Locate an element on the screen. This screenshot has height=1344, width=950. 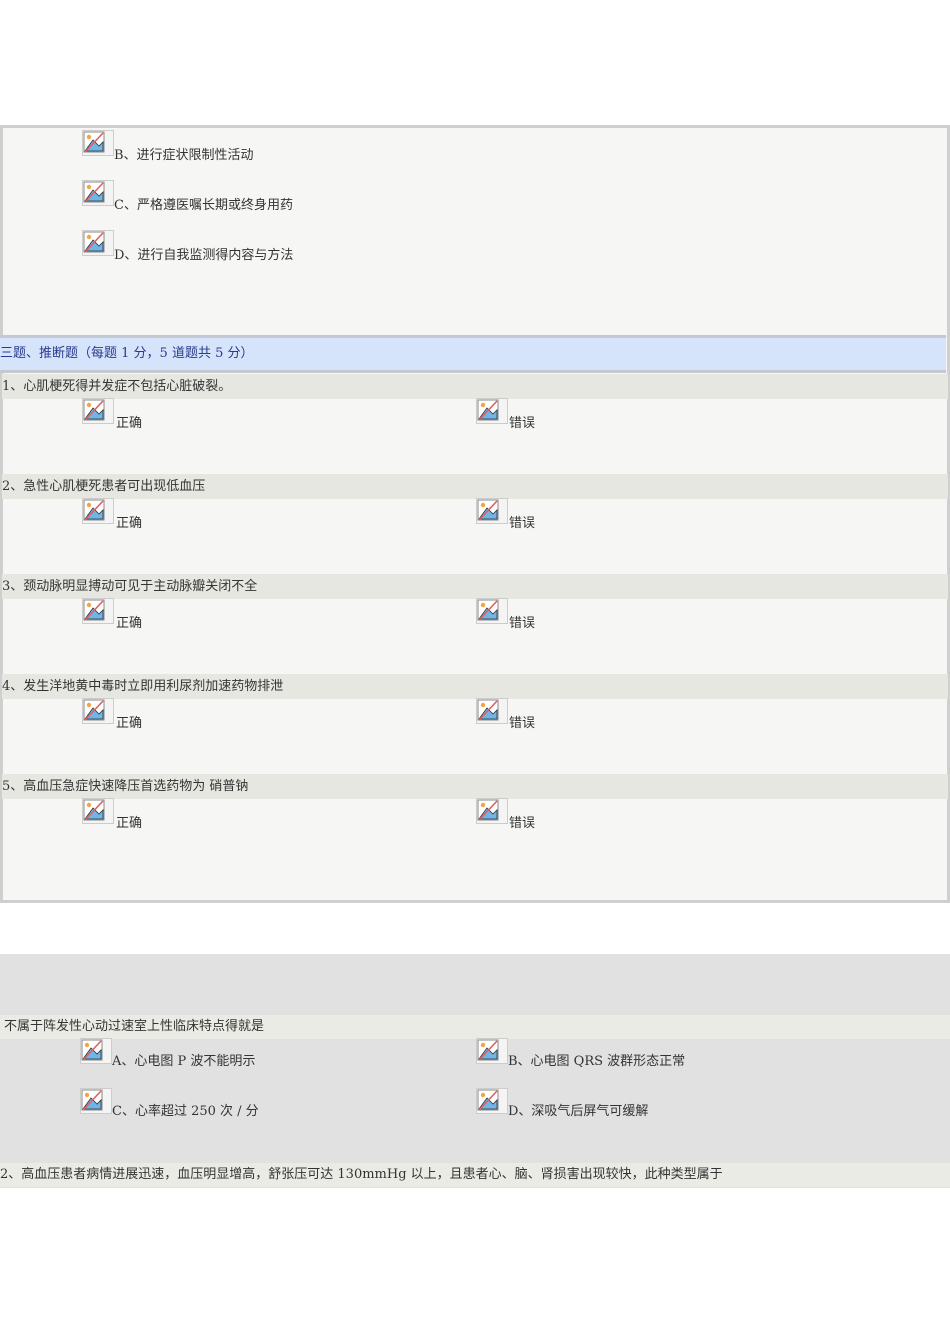
question-text: 3、颈动脉明显搏动可见于主动脉瓣关闭不全 is located at coordinates (475, 586).